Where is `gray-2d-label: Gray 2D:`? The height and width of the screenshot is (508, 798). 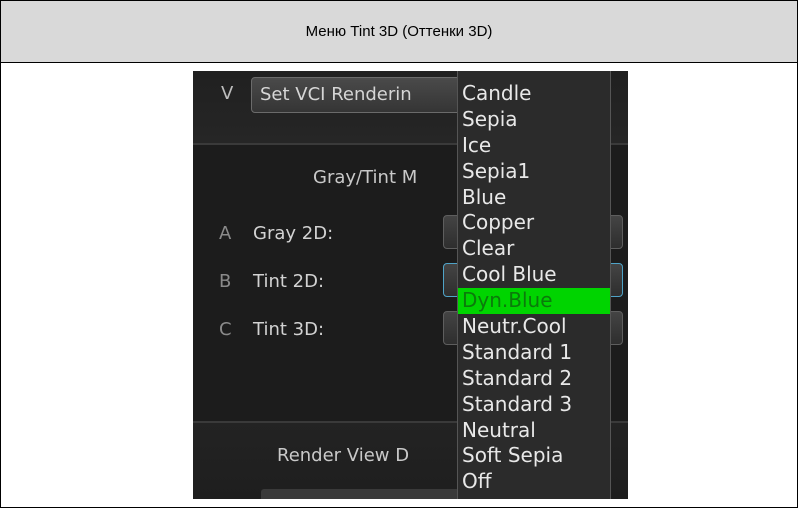 gray-2d-label: Gray 2D: is located at coordinates (293, 233).